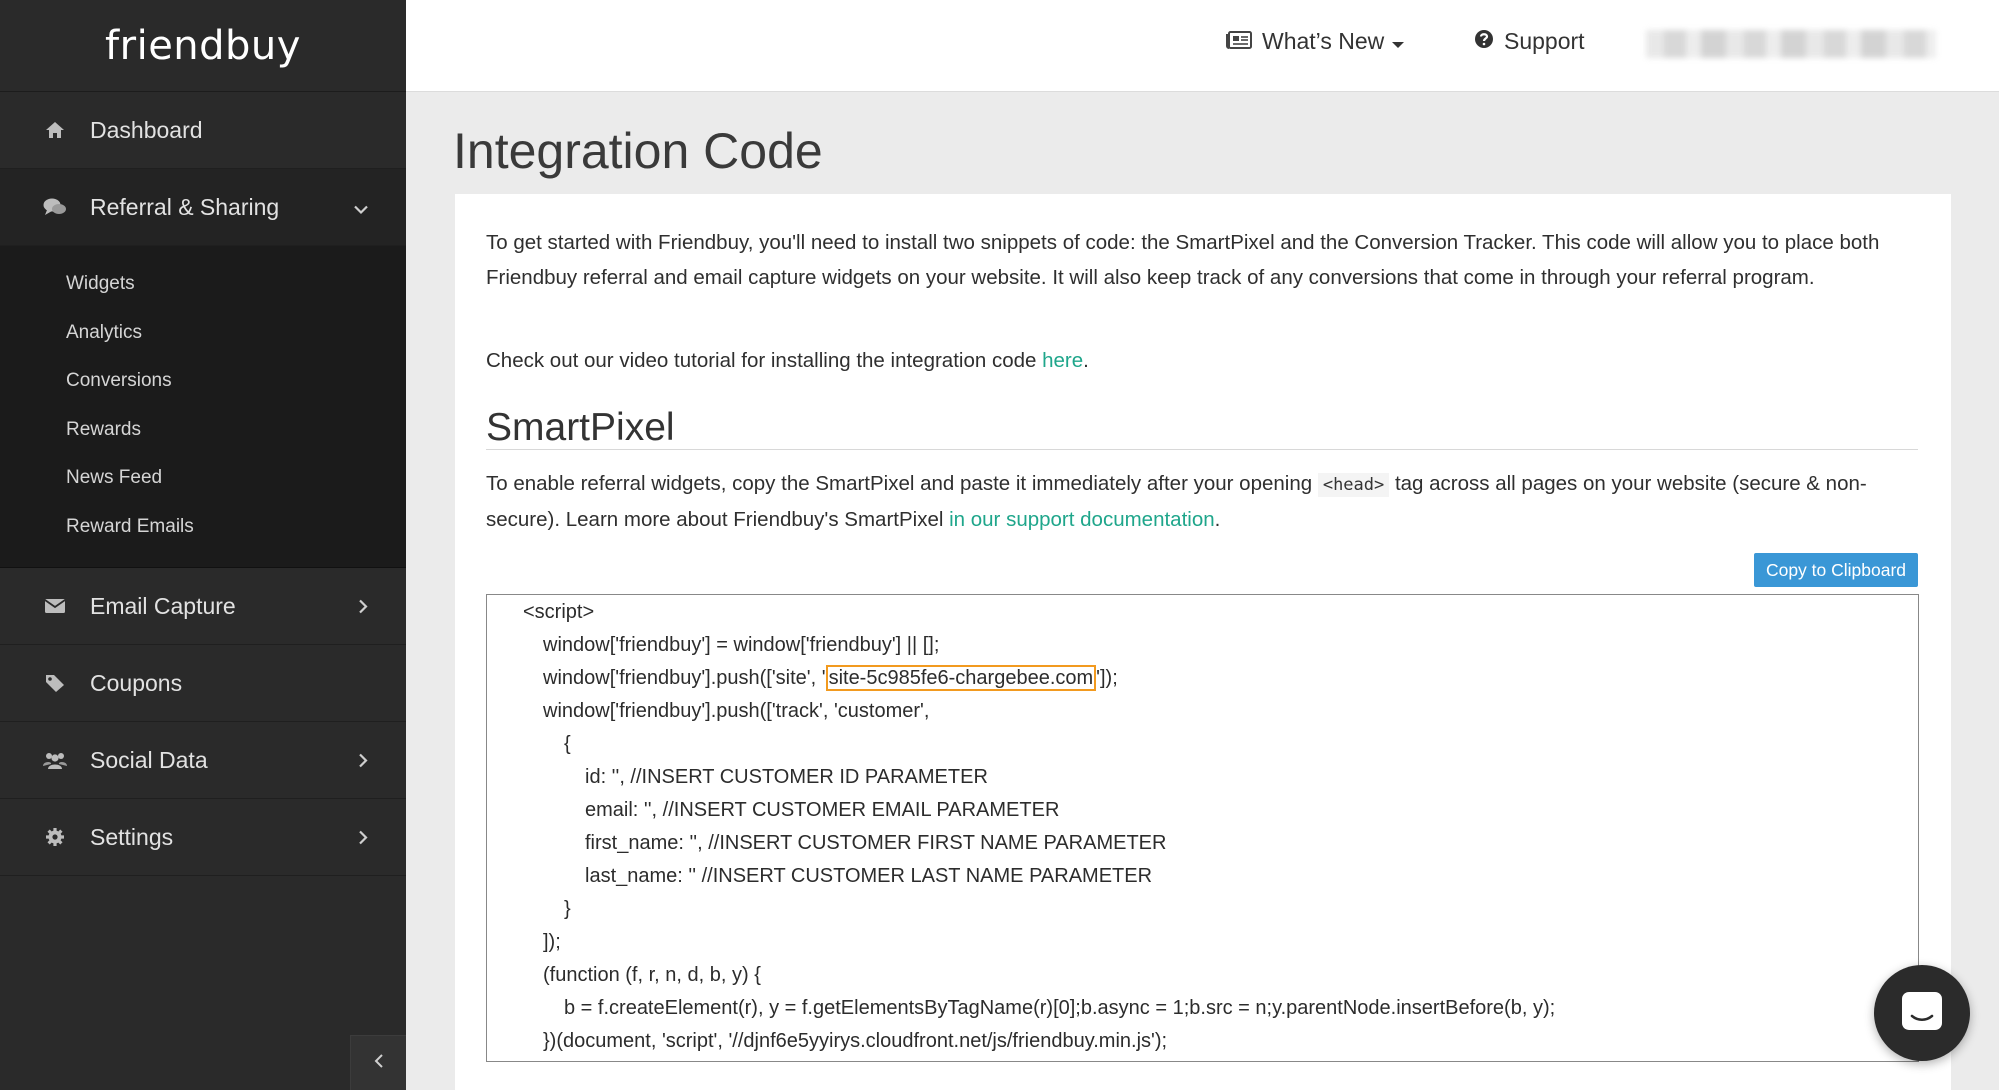 This screenshot has width=1999, height=1090. Describe the element at coordinates (1082, 519) in the screenshot. I see `support-documentation-link: in our support documentation` at that location.